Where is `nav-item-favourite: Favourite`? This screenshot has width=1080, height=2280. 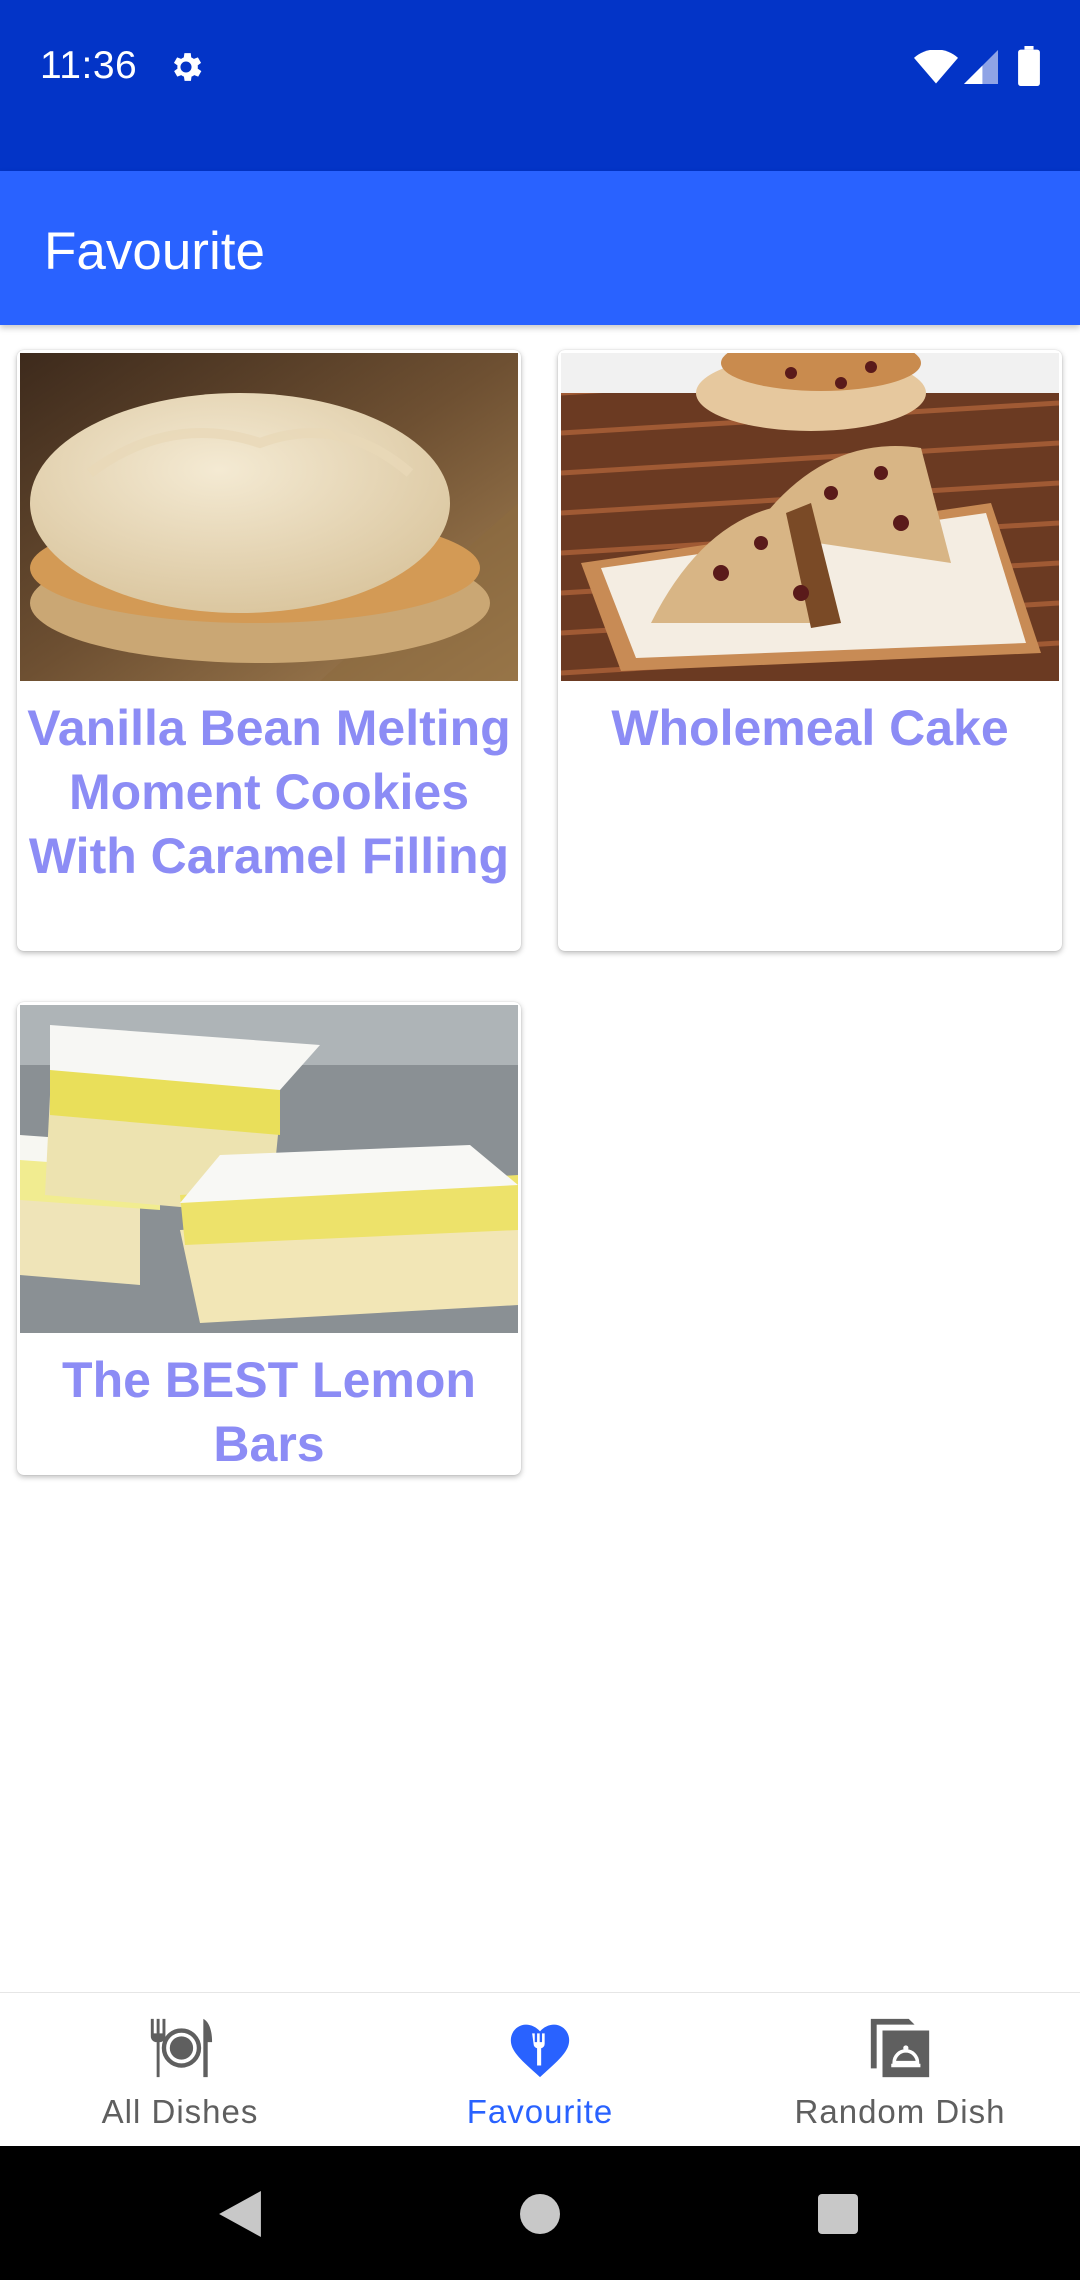 nav-item-favourite: Favourite is located at coordinates (540, 2070).